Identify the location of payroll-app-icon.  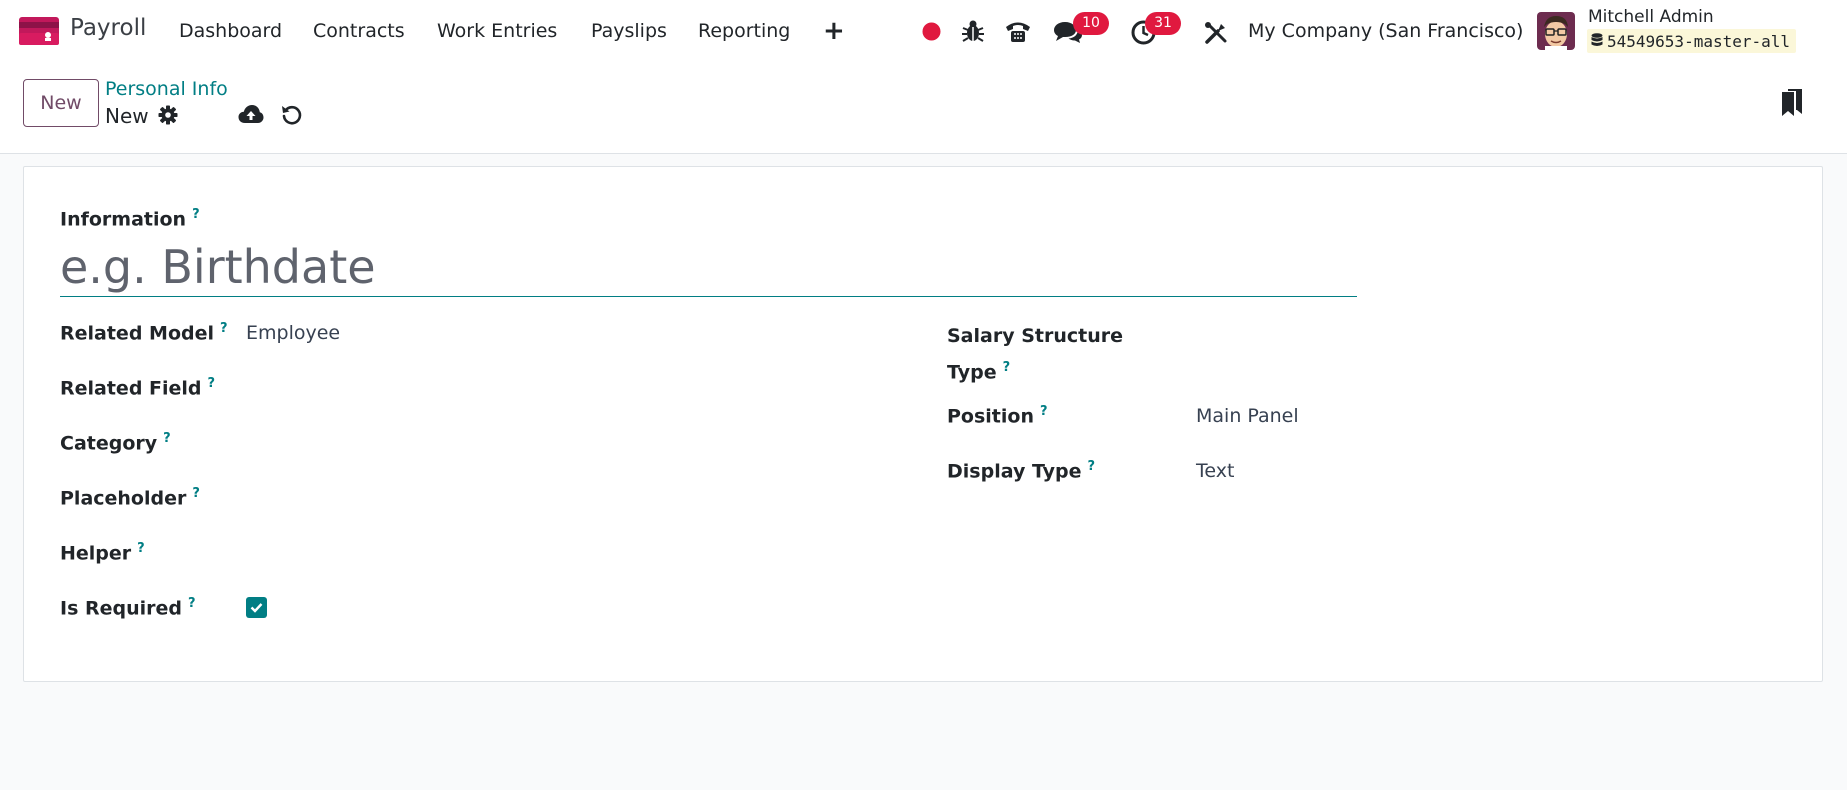
(39, 31).